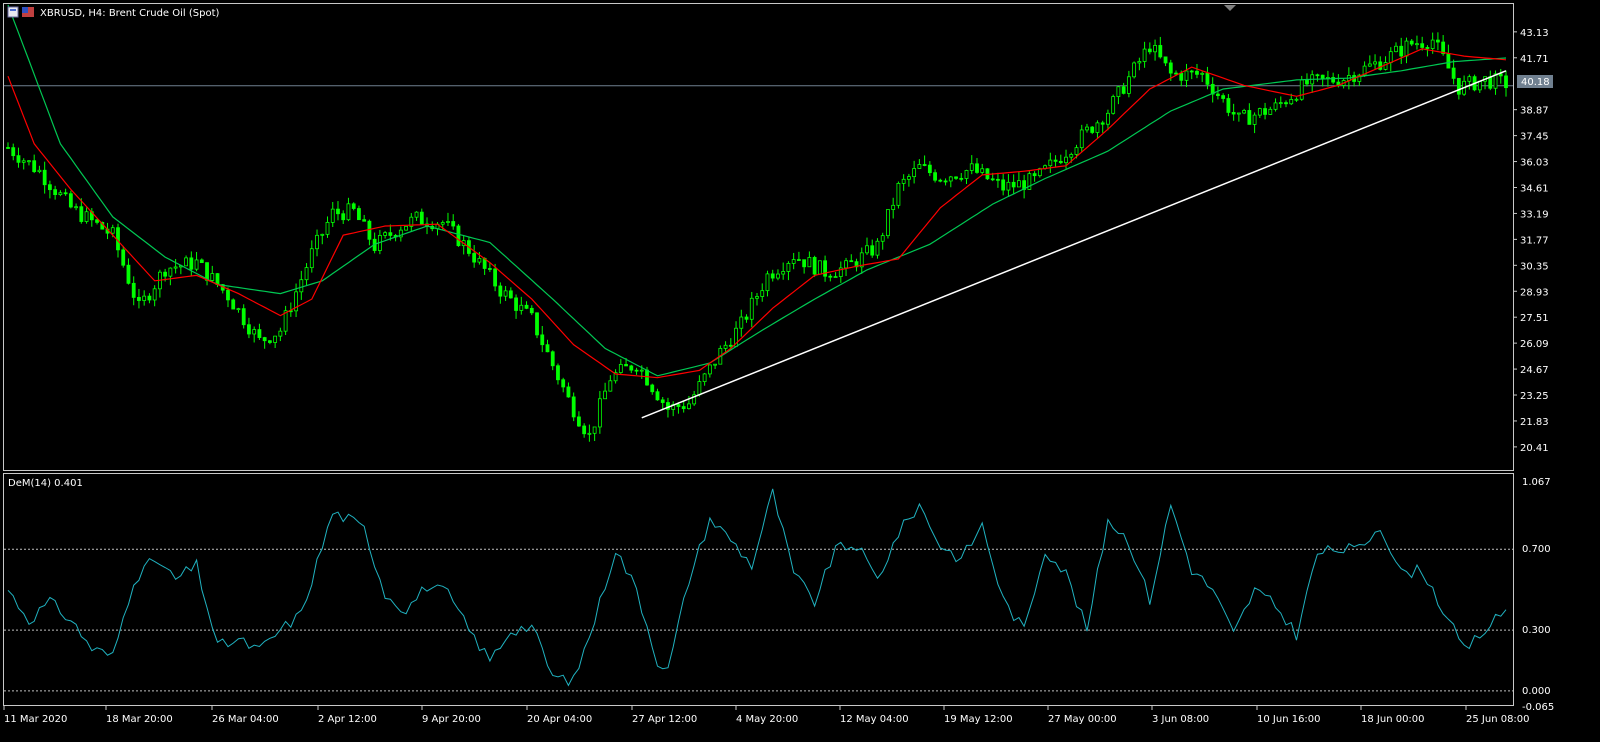  What do you see at coordinates (1230, 8) in the screenshot?
I see `shift-marker` at bounding box center [1230, 8].